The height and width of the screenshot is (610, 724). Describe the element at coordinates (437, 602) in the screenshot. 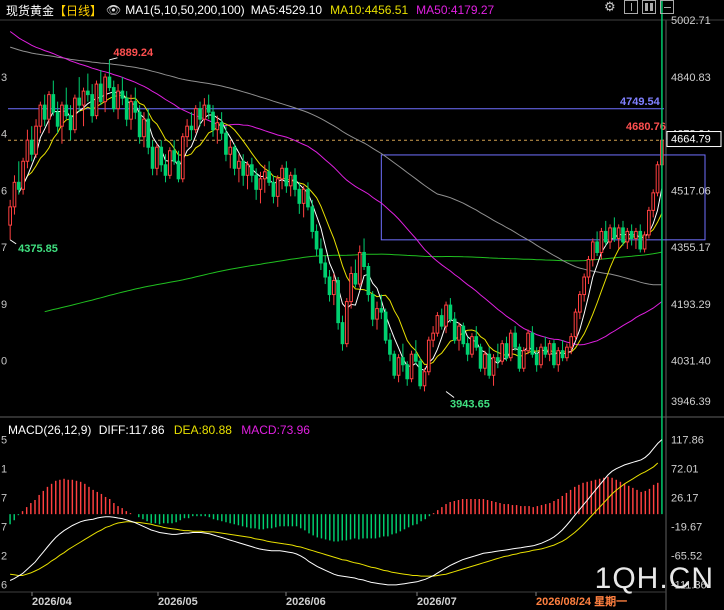

I see `date-label: 2026/07` at that location.